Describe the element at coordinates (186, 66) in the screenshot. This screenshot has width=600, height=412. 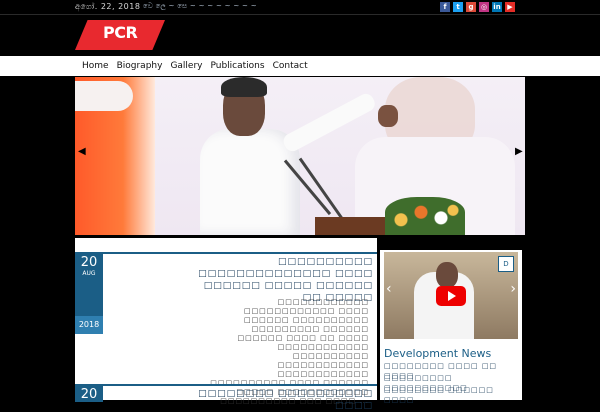
I see `nav-gallery: Gallery` at that location.